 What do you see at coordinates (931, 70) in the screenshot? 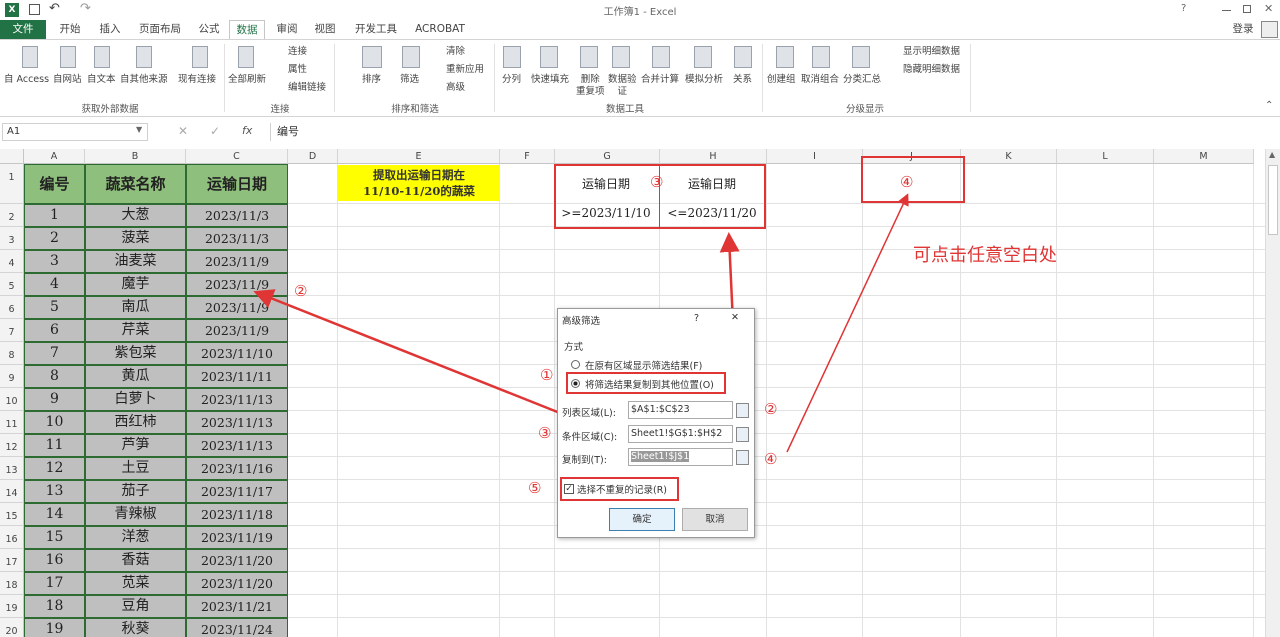
I see `hide-detail-button: 隐藏明细数据` at bounding box center [931, 70].